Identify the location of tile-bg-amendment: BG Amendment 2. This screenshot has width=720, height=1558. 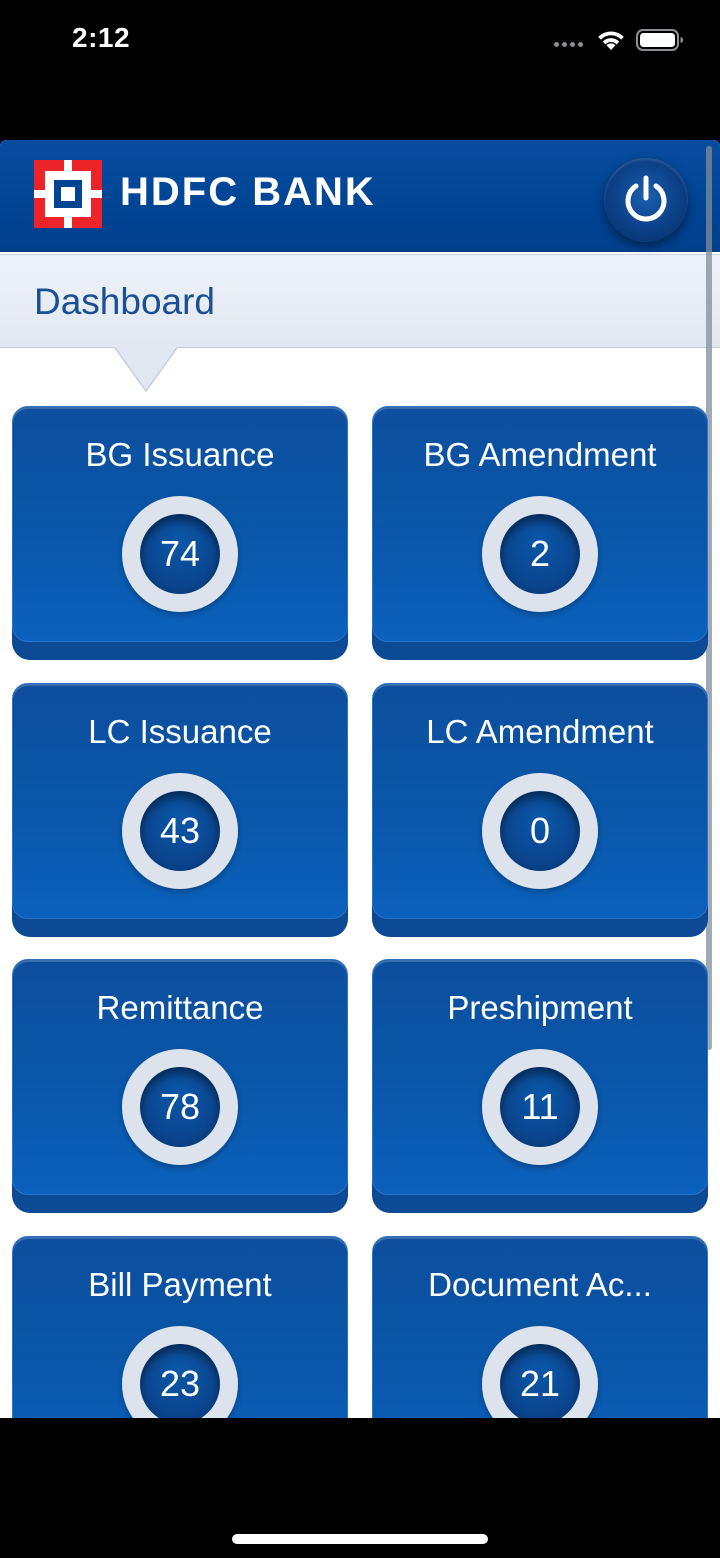
(540, 533).